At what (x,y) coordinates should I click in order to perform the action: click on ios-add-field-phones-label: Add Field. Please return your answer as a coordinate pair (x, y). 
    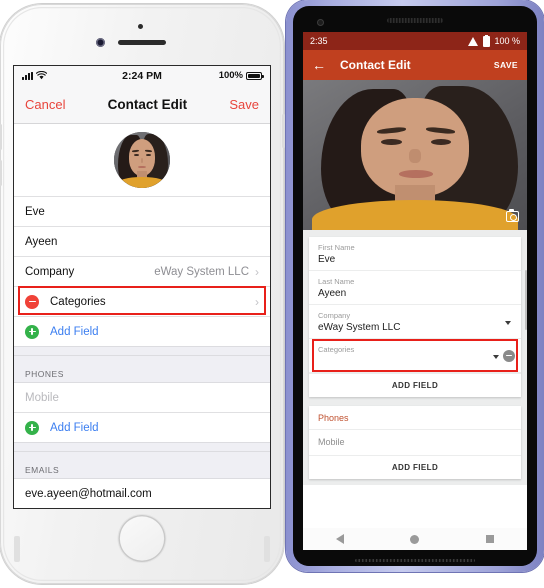
    Looking at the image, I should click on (74, 427).